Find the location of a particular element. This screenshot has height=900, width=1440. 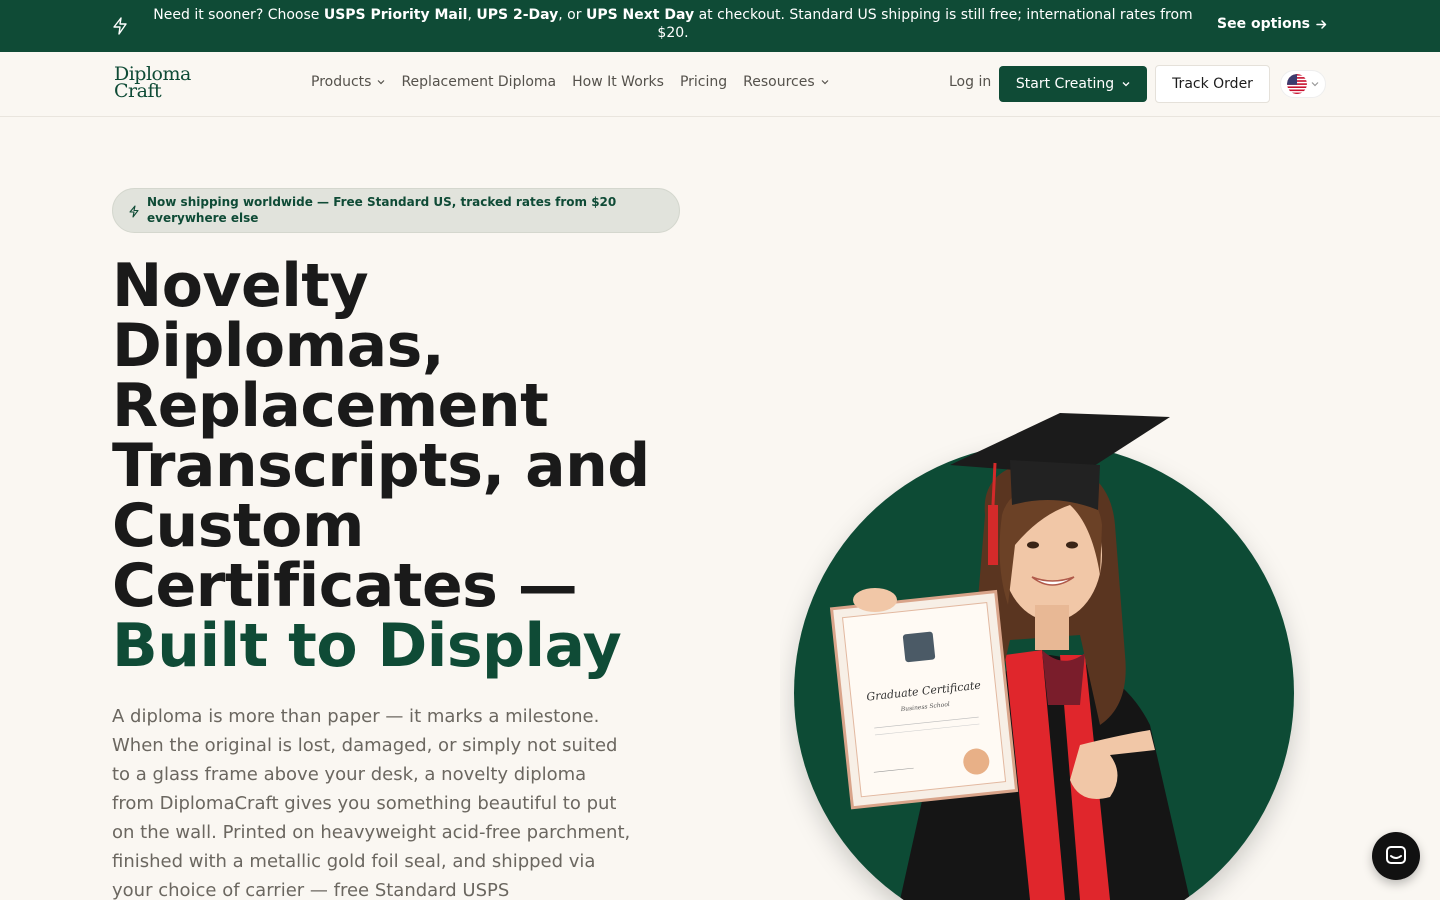

diplomacraft-logo: Diploma Craft is located at coordinates (159, 83).